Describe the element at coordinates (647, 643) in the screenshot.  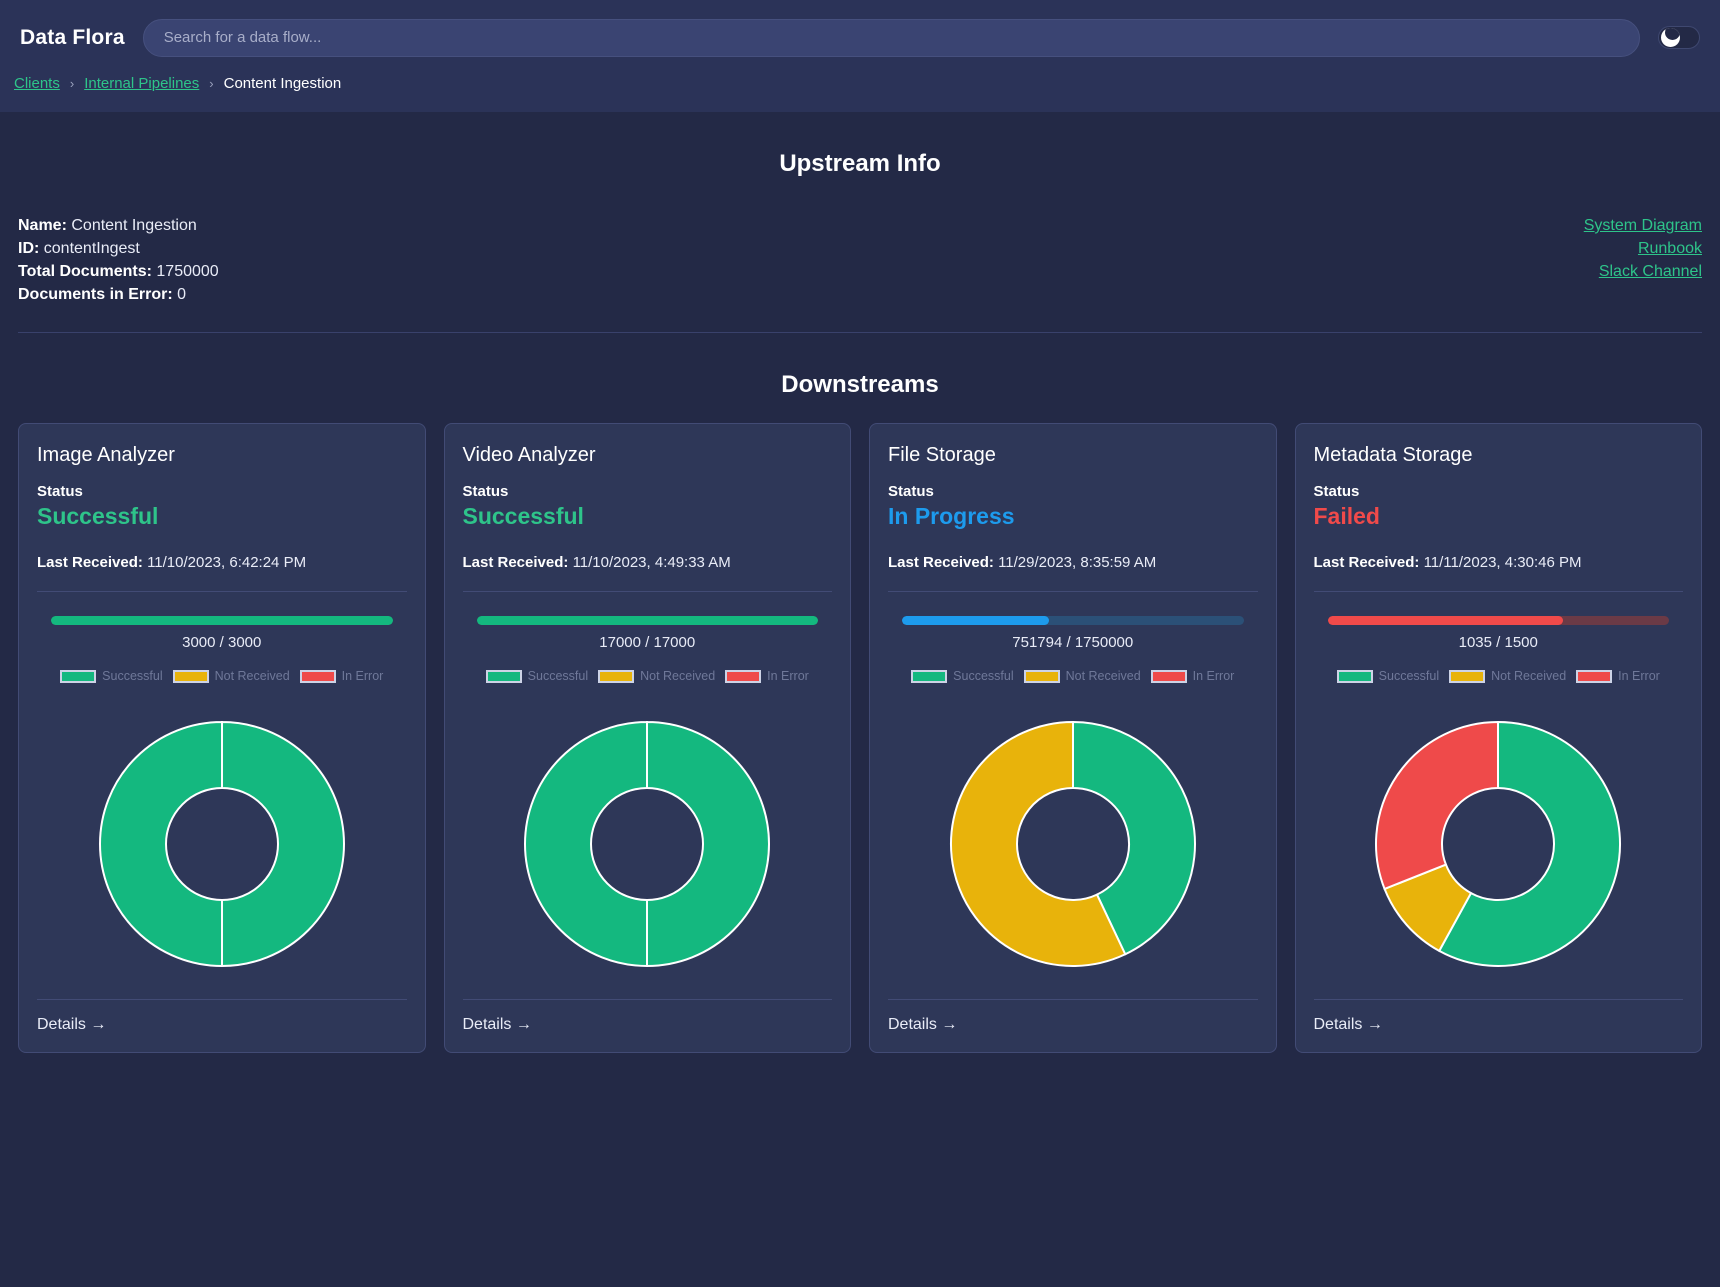
I see `progress-text: 17000 / 17000` at that location.